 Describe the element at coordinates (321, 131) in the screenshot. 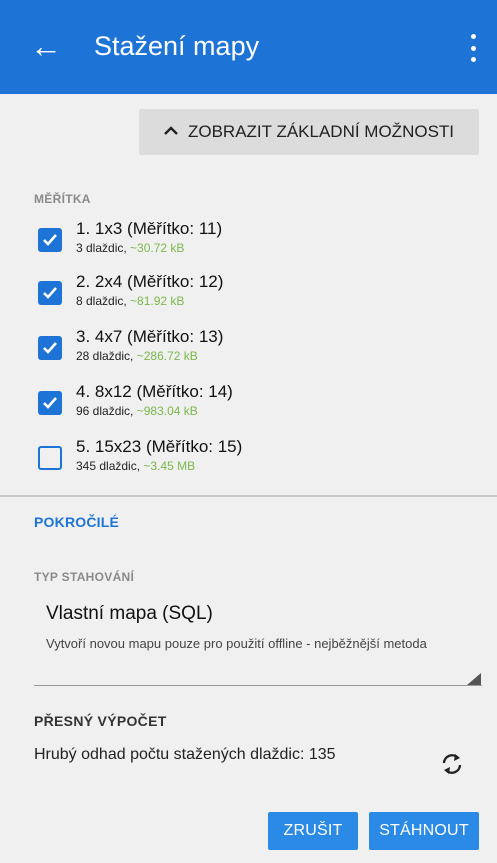

I see `show-basic-options-label: ZOBRAZIT ZÁKLADNÍ MOŽNOSTI` at that location.